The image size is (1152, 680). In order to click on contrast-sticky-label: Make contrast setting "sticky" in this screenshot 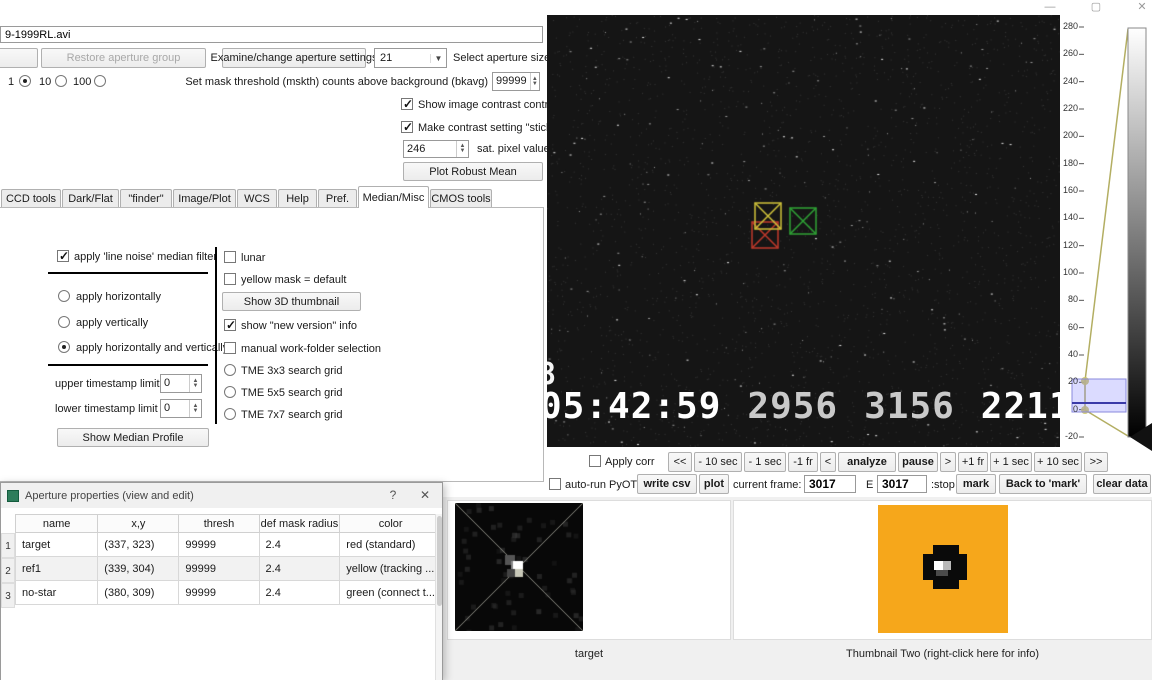, I will do `click(489, 128)`.